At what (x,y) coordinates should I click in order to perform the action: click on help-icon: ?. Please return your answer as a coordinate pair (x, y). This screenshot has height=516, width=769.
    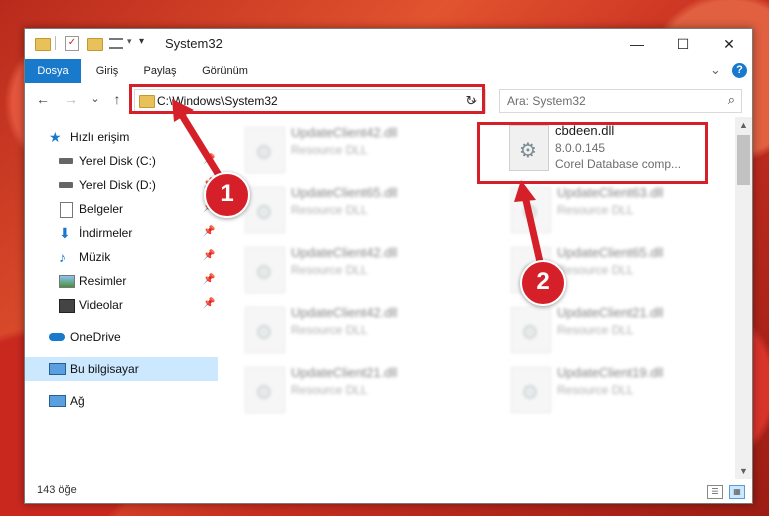
    Looking at the image, I should click on (739, 70).